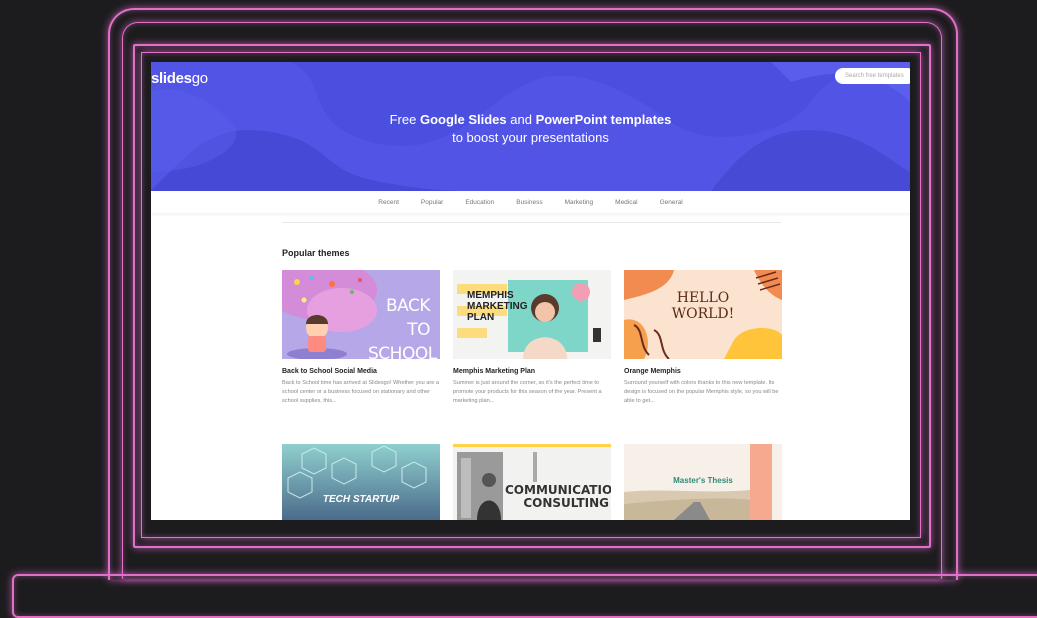 This screenshot has width=1037, height=618. I want to click on thumbnail-text: MEMPHIS MARKETING PLAN, so click(497, 306).